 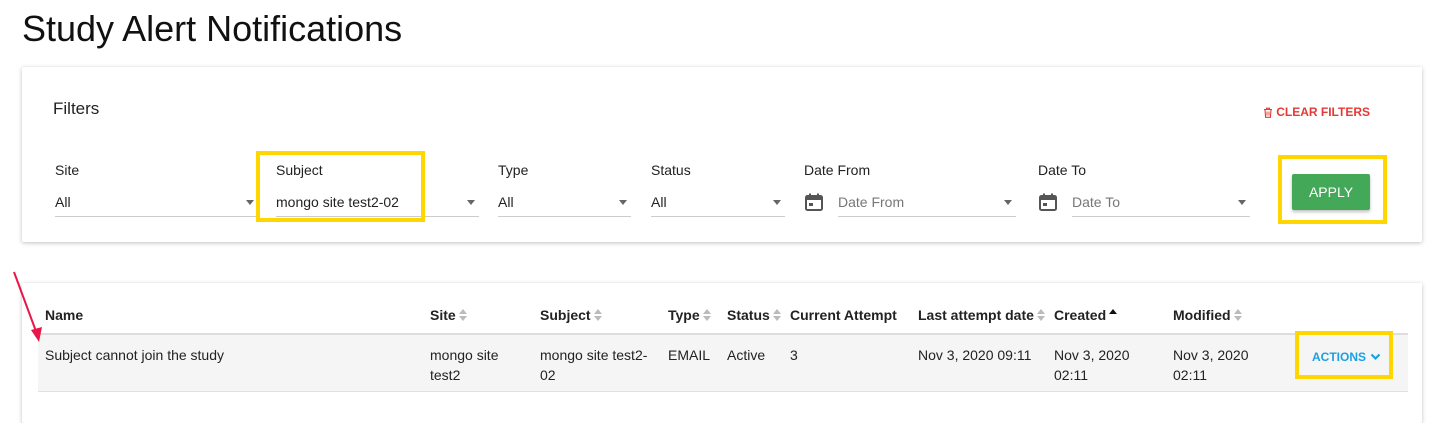 I want to click on column-header-status: Status, so click(x=754, y=315).